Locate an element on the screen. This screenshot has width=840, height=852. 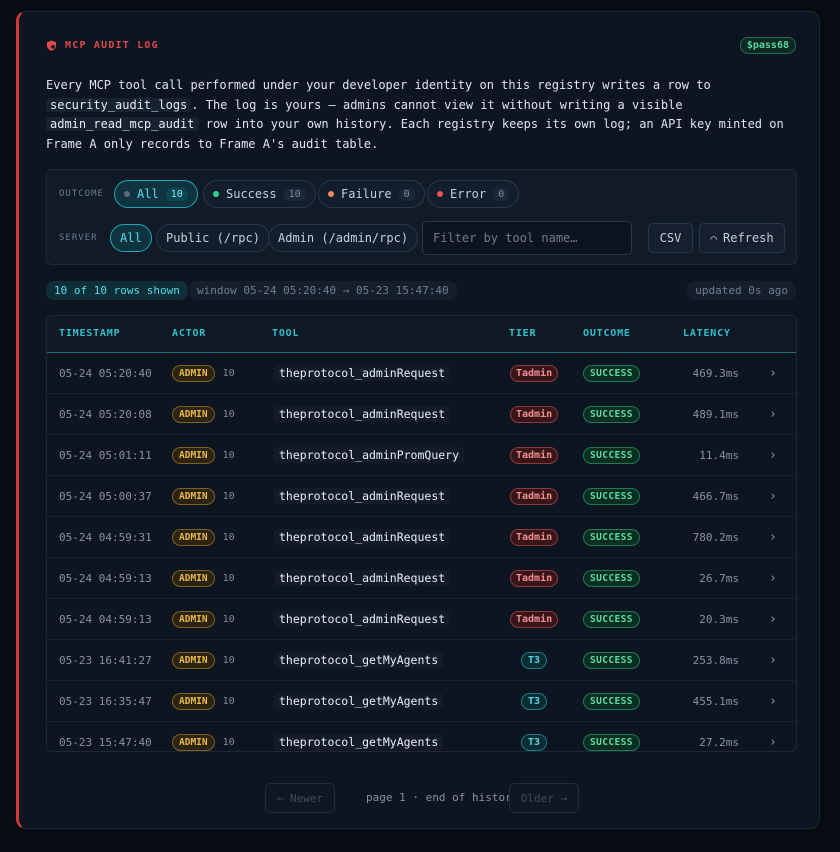
col-outcome: OUTCOME is located at coordinates (607, 333).